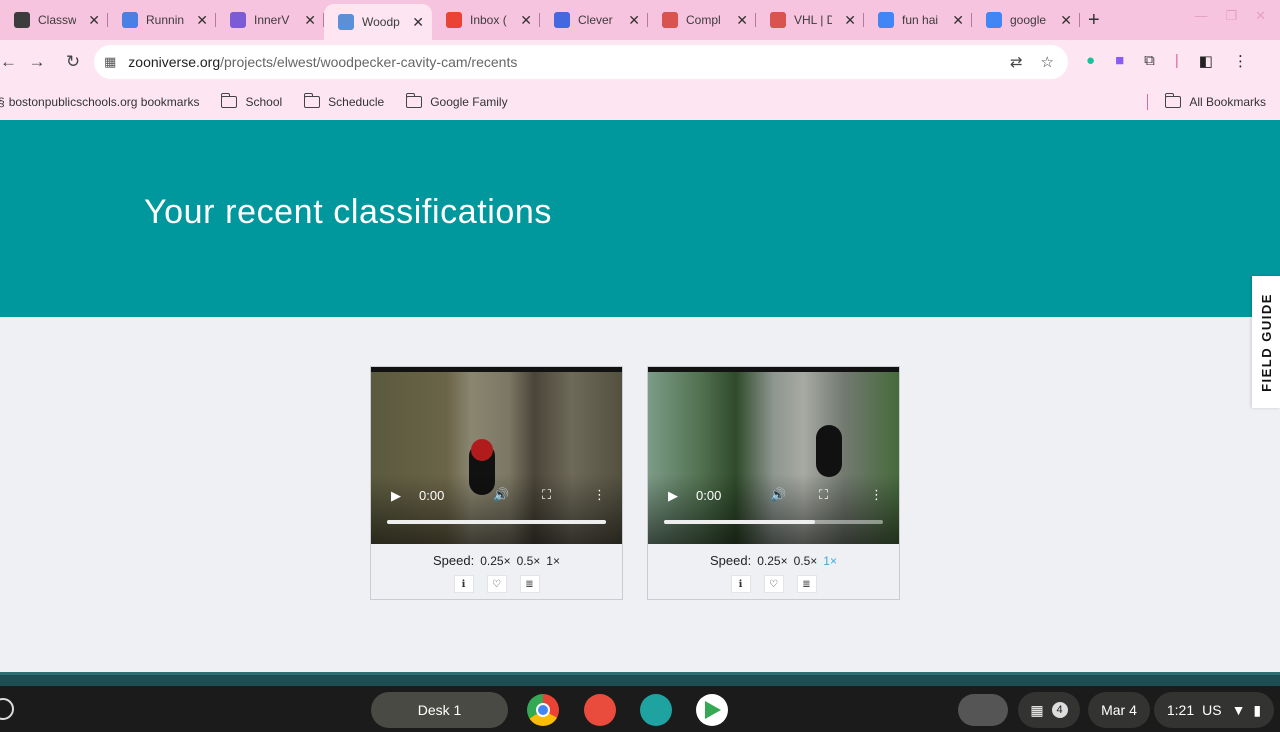  What do you see at coordinates (1079, 20) in the screenshot?
I see `tab-separator` at bounding box center [1079, 20].